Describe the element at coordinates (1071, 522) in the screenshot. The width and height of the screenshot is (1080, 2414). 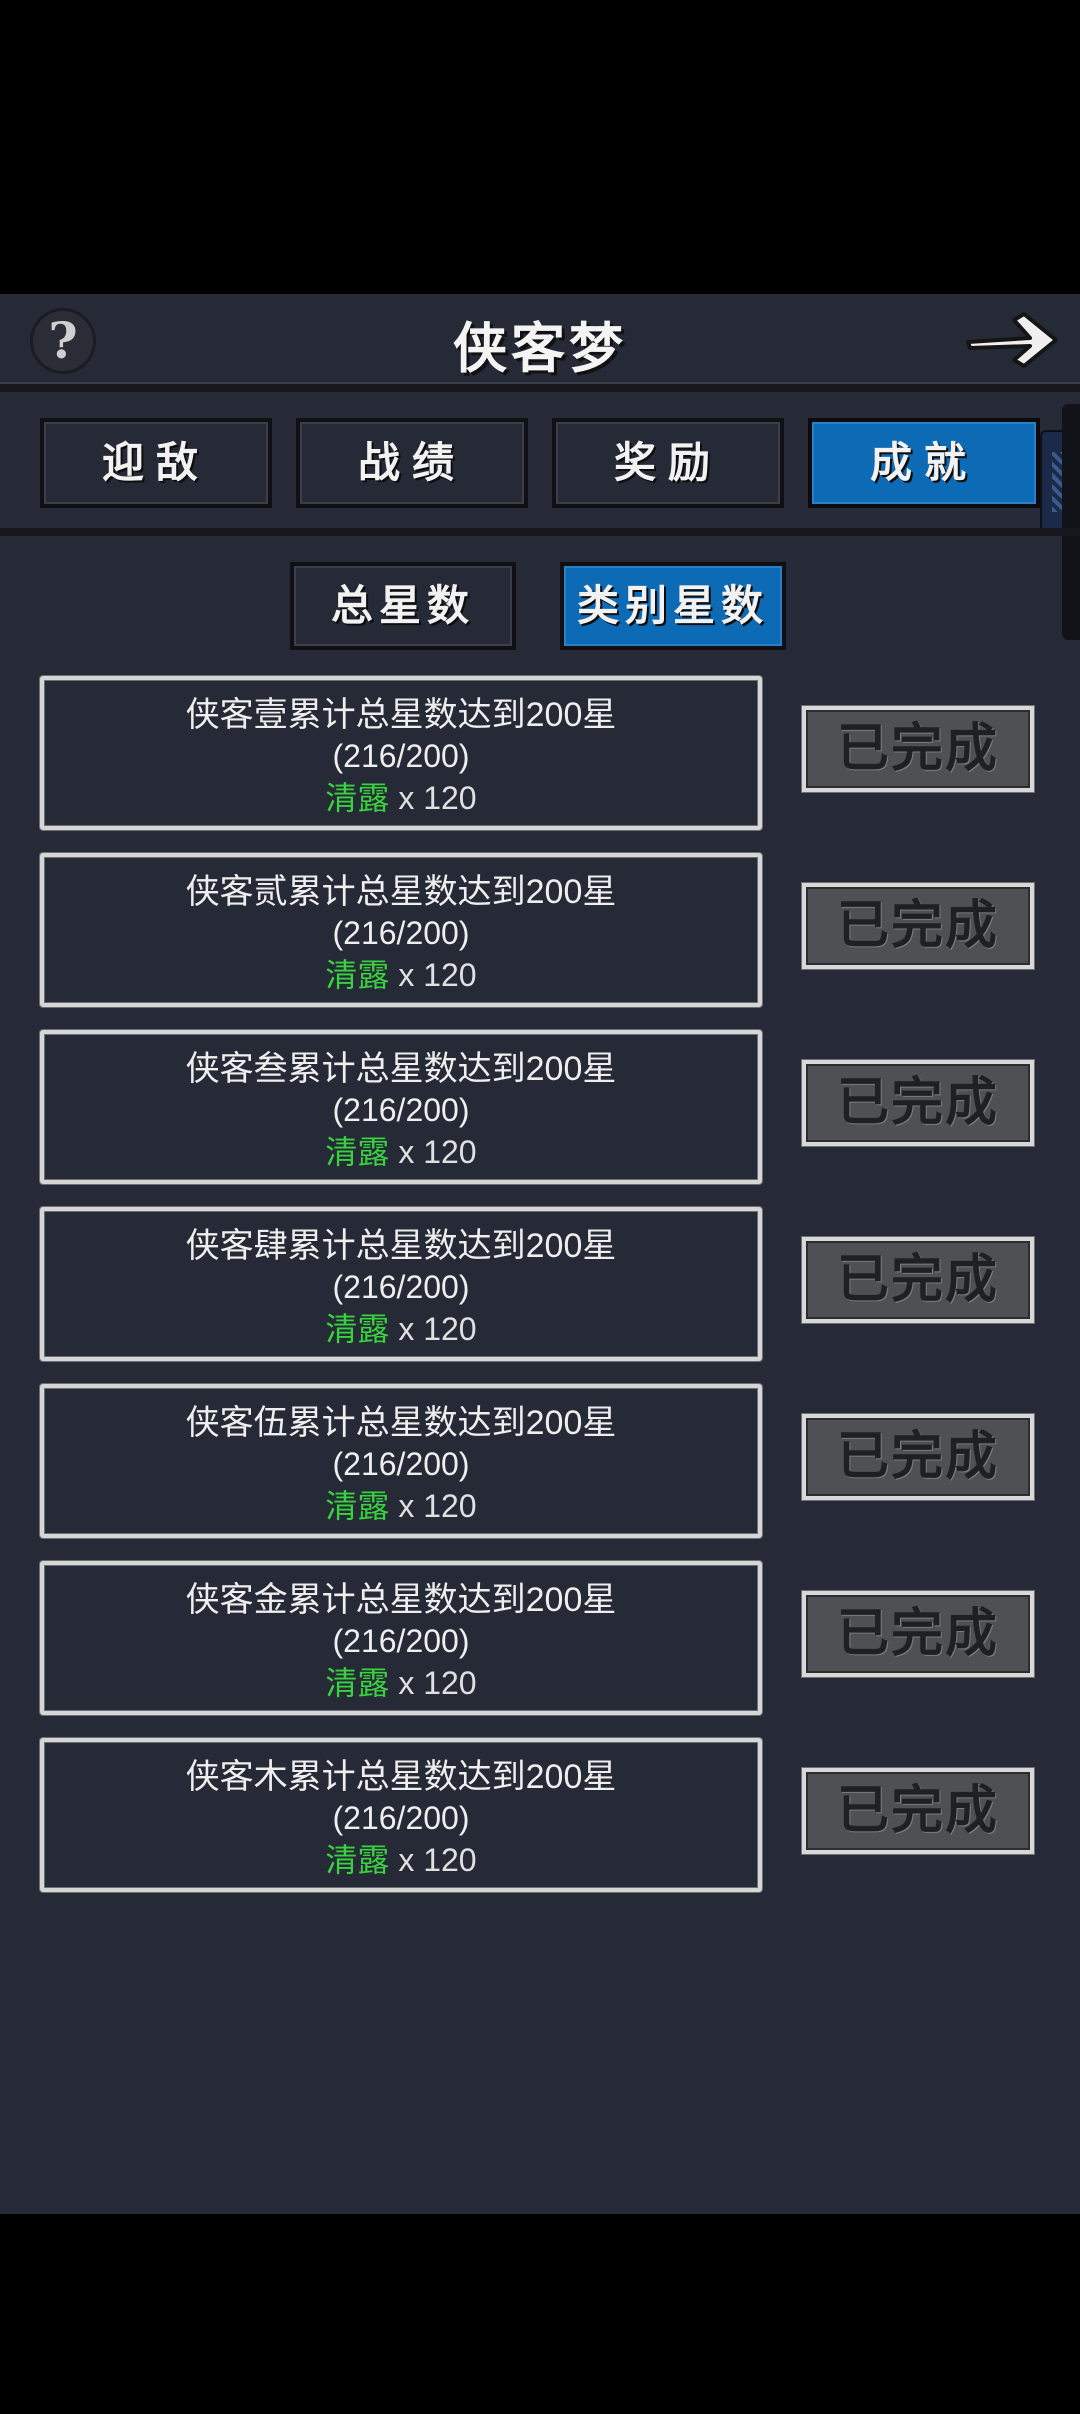
I see `scrollbar` at that location.